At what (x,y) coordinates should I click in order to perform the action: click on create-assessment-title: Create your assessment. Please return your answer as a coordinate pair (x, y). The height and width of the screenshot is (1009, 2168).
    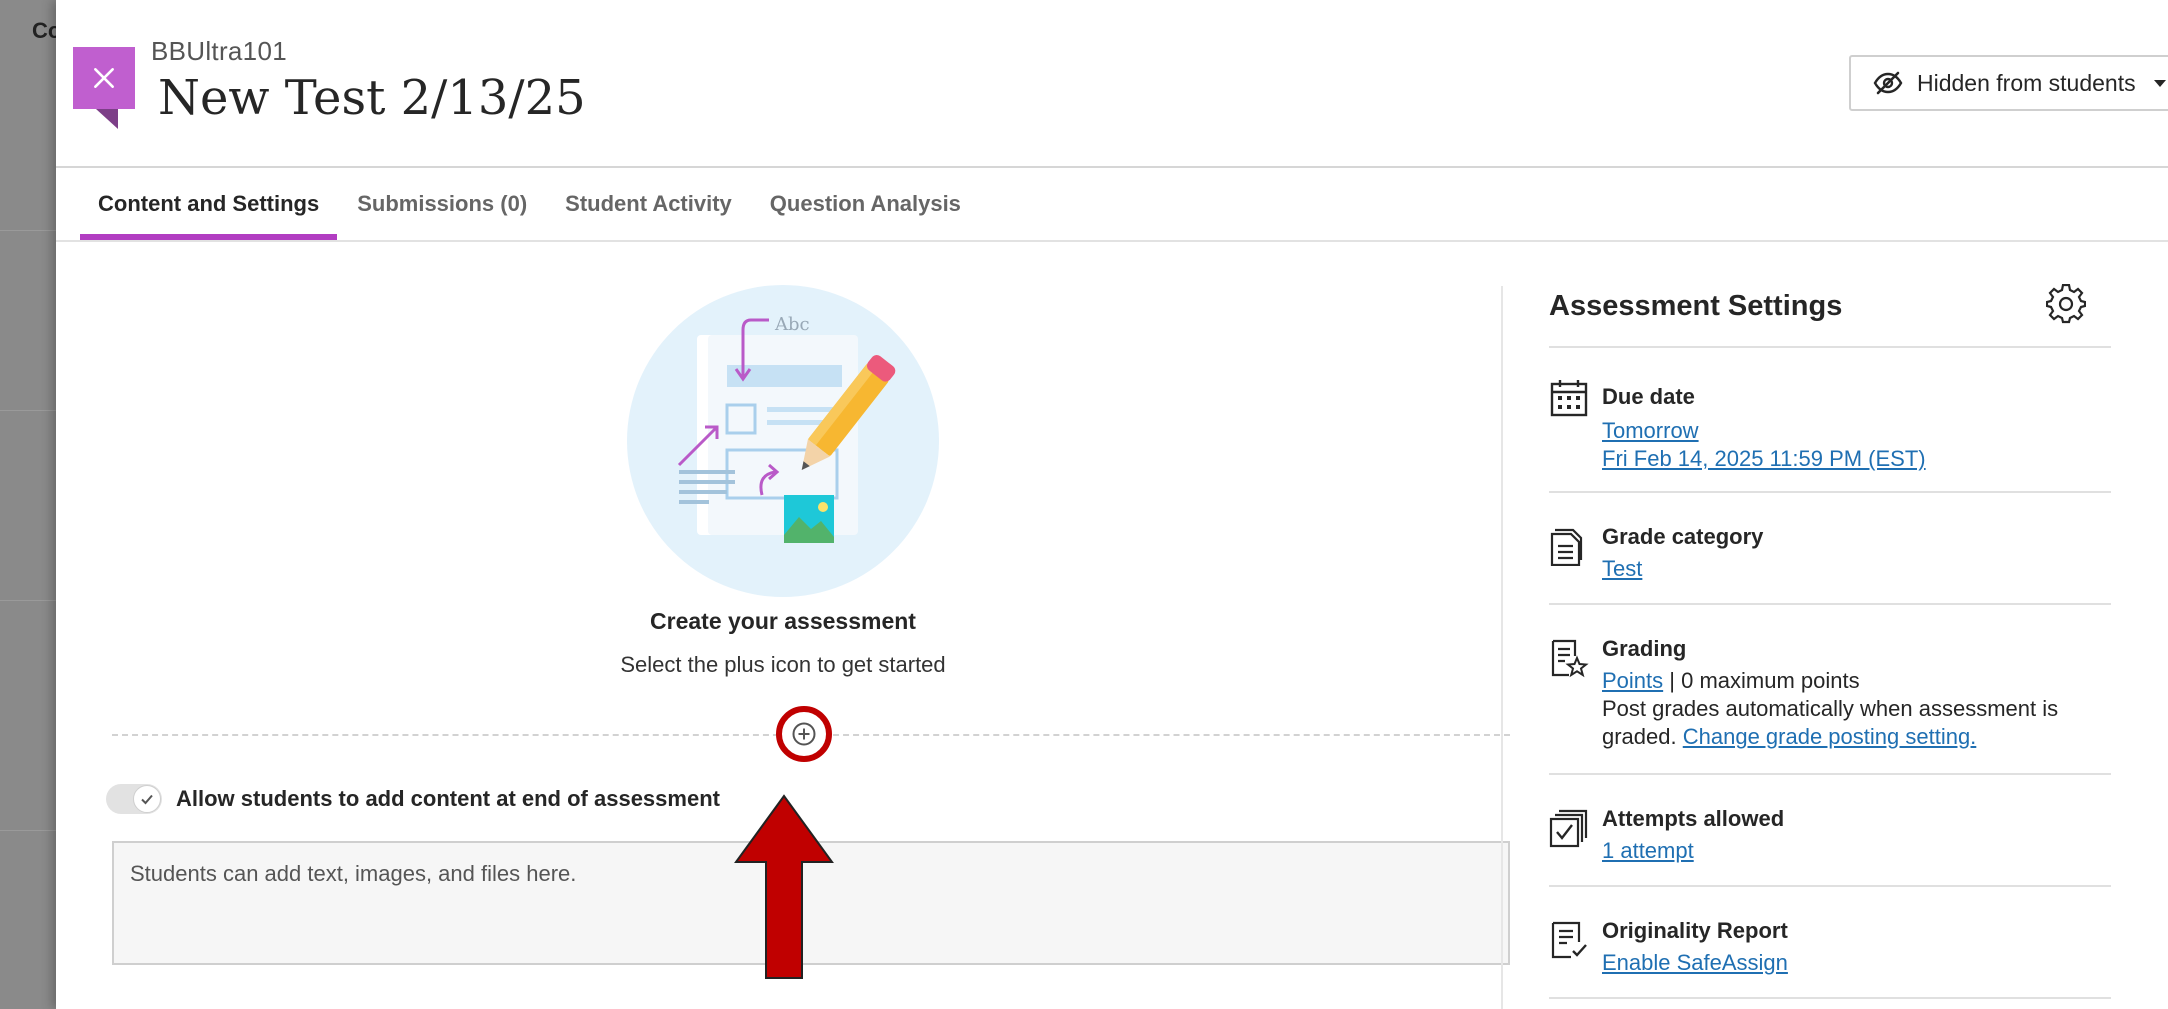
    Looking at the image, I should click on (783, 621).